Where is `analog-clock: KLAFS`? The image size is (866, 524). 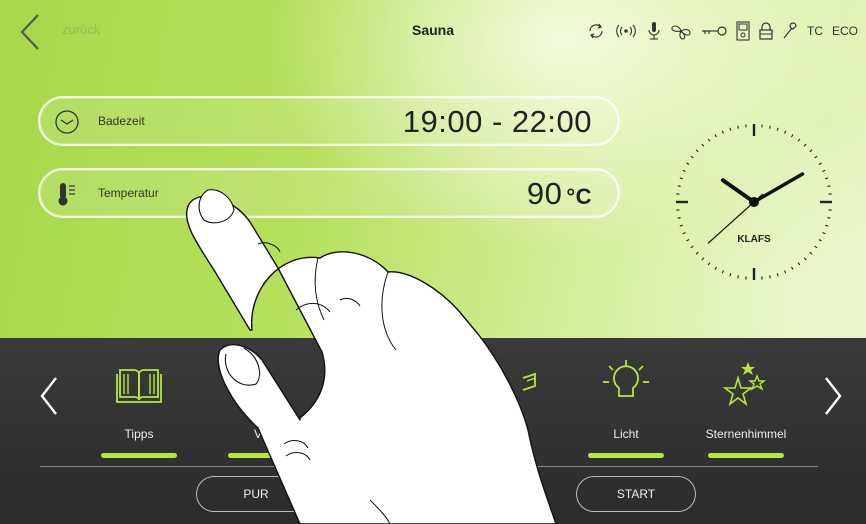 analog-clock: KLAFS is located at coordinates (754, 202).